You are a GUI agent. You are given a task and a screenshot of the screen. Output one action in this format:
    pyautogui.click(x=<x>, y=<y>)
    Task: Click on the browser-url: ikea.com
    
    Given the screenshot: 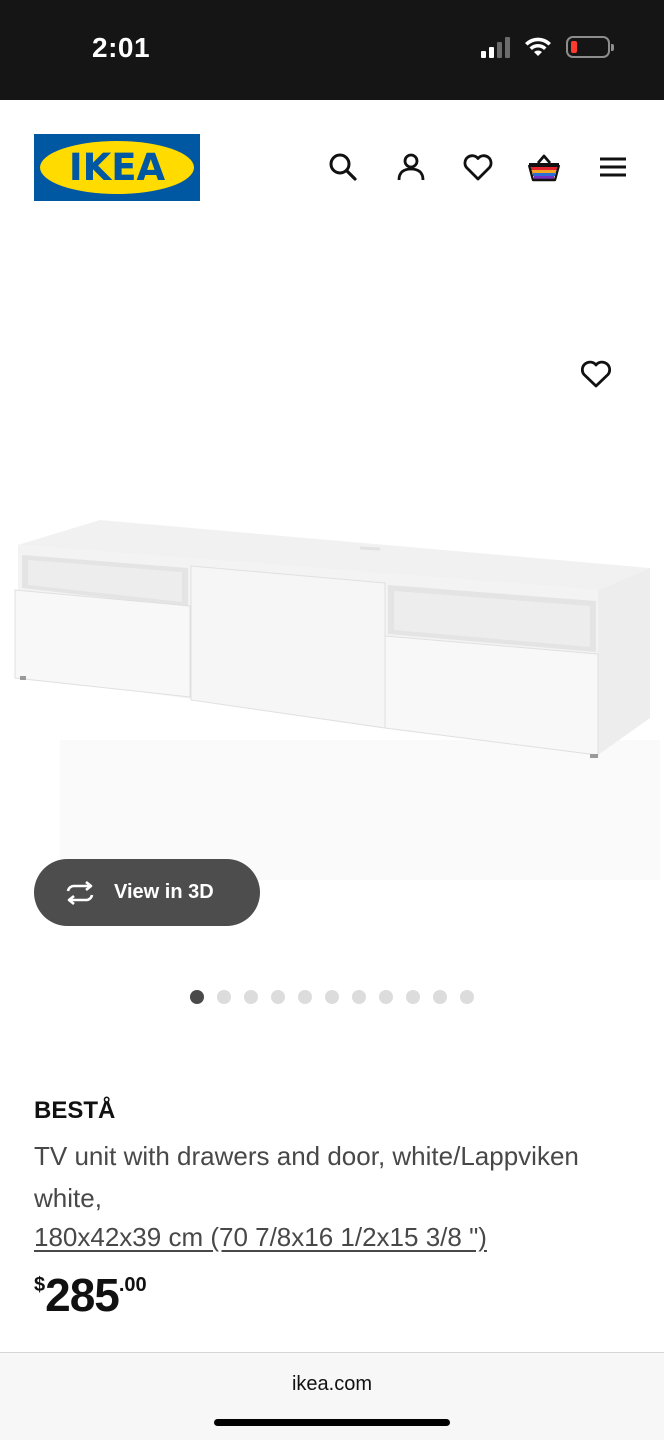 What is the action you would take?
    pyautogui.click(x=332, y=1384)
    